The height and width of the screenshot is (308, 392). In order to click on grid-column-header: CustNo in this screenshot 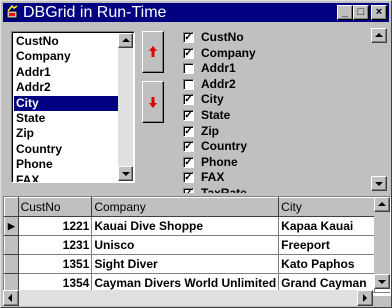, I will do `click(55, 207)`.